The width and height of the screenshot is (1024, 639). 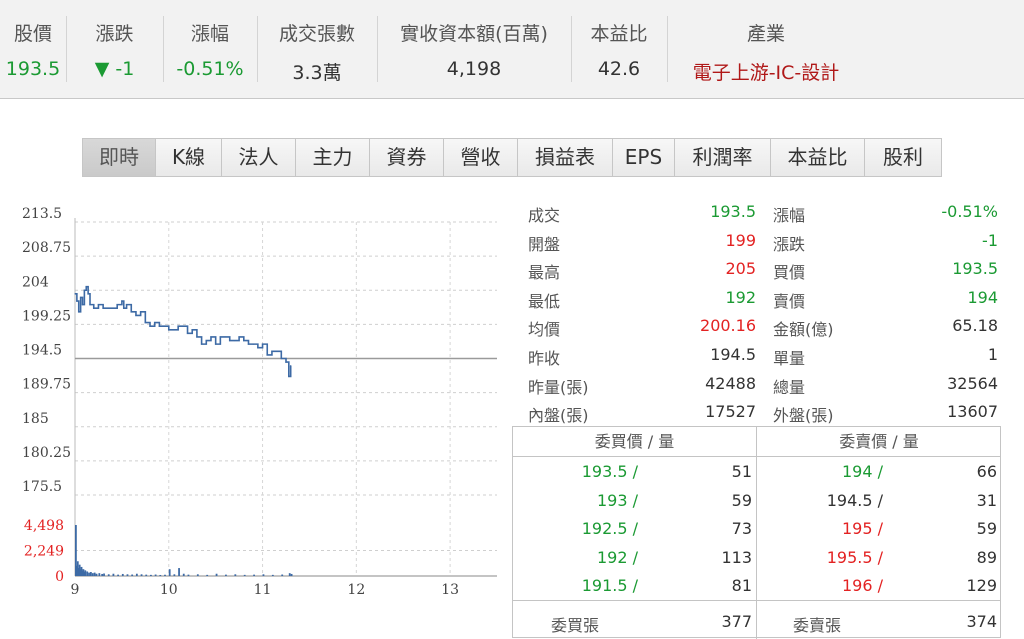 What do you see at coordinates (644, 157) in the screenshot?
I see `tab-eps: EPS` at bounding box center [644, 157].